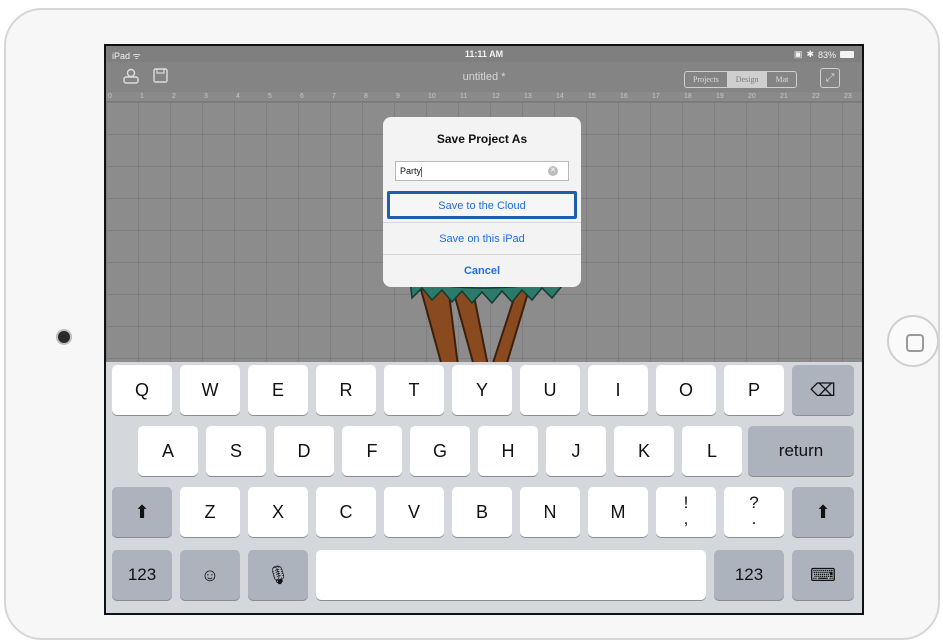  I want to click on key-m: M, so click(618, 512).